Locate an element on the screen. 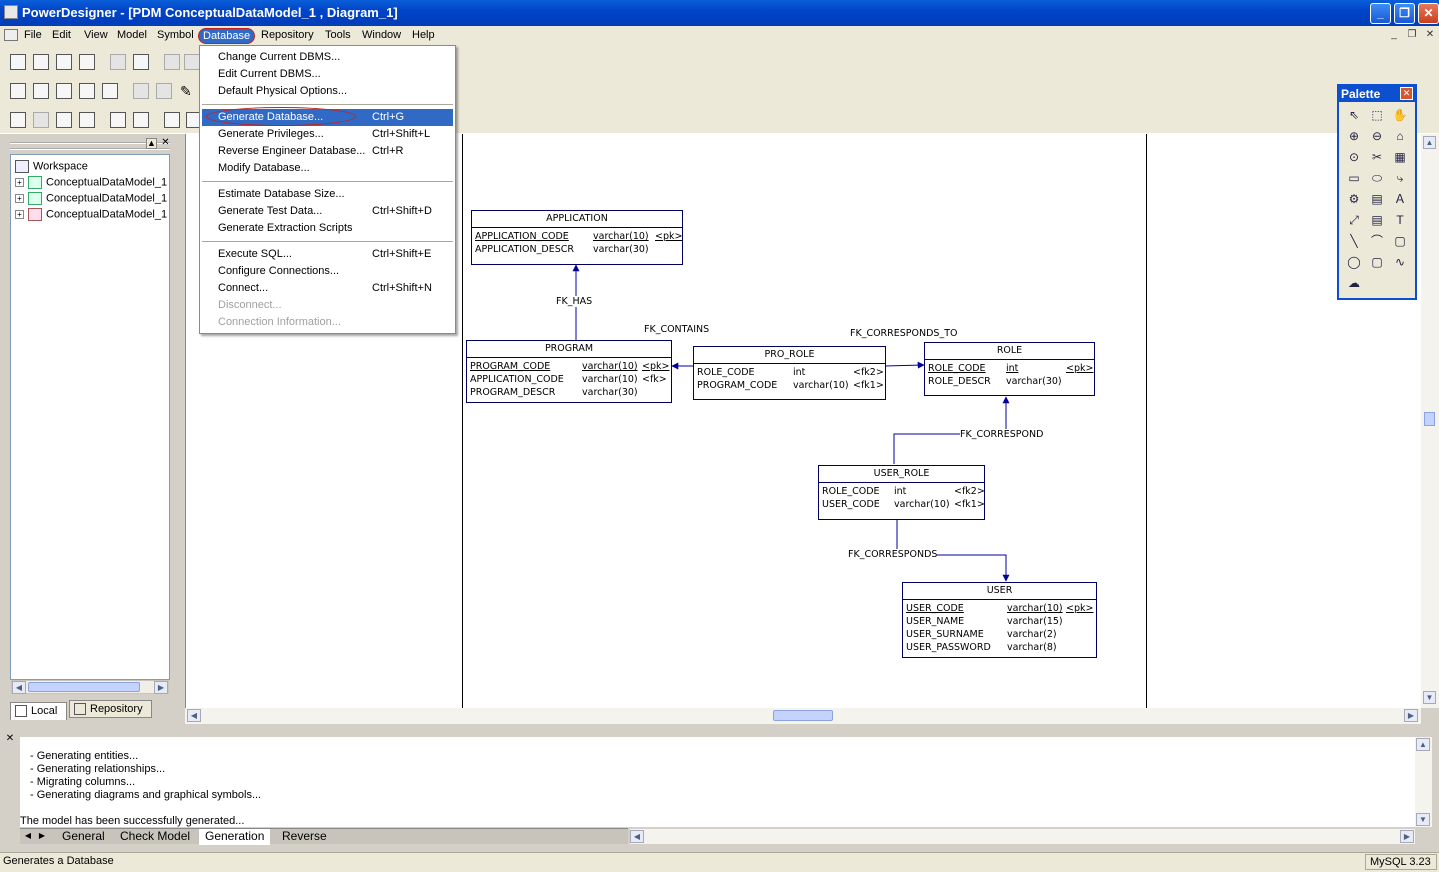 This screenshot has width=1439, height=872. diagram-hscroll-thumb is located at coordinates (803, 715).